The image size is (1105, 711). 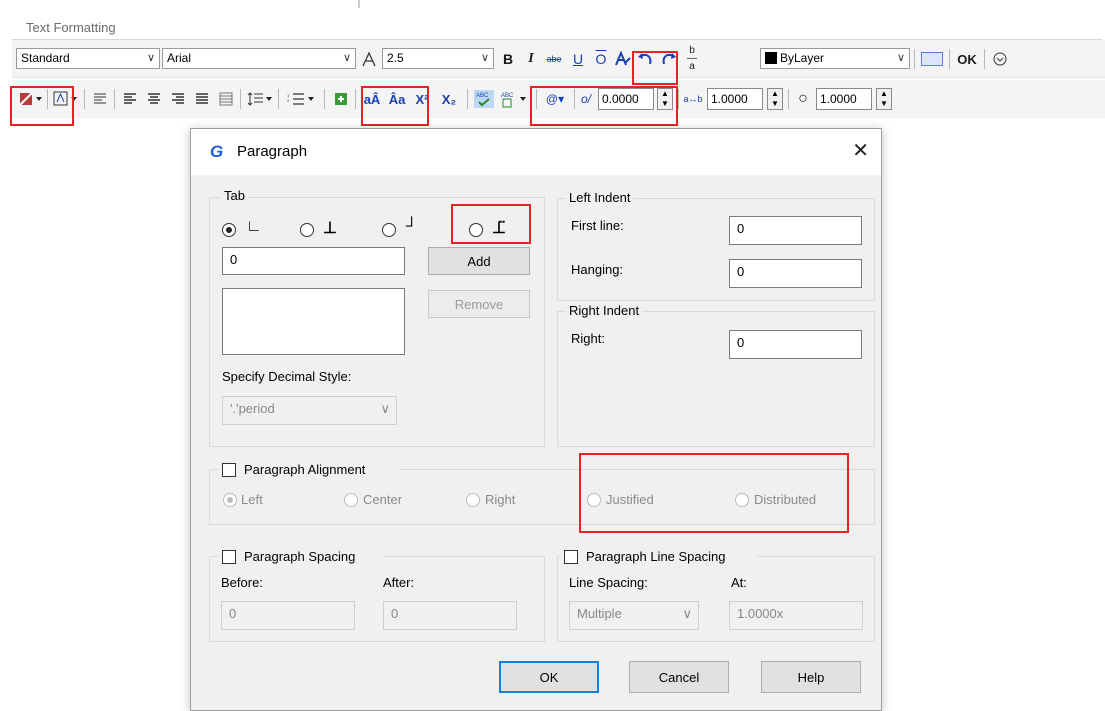 I want to click on annotative-icon, so click(x=369, y=59).